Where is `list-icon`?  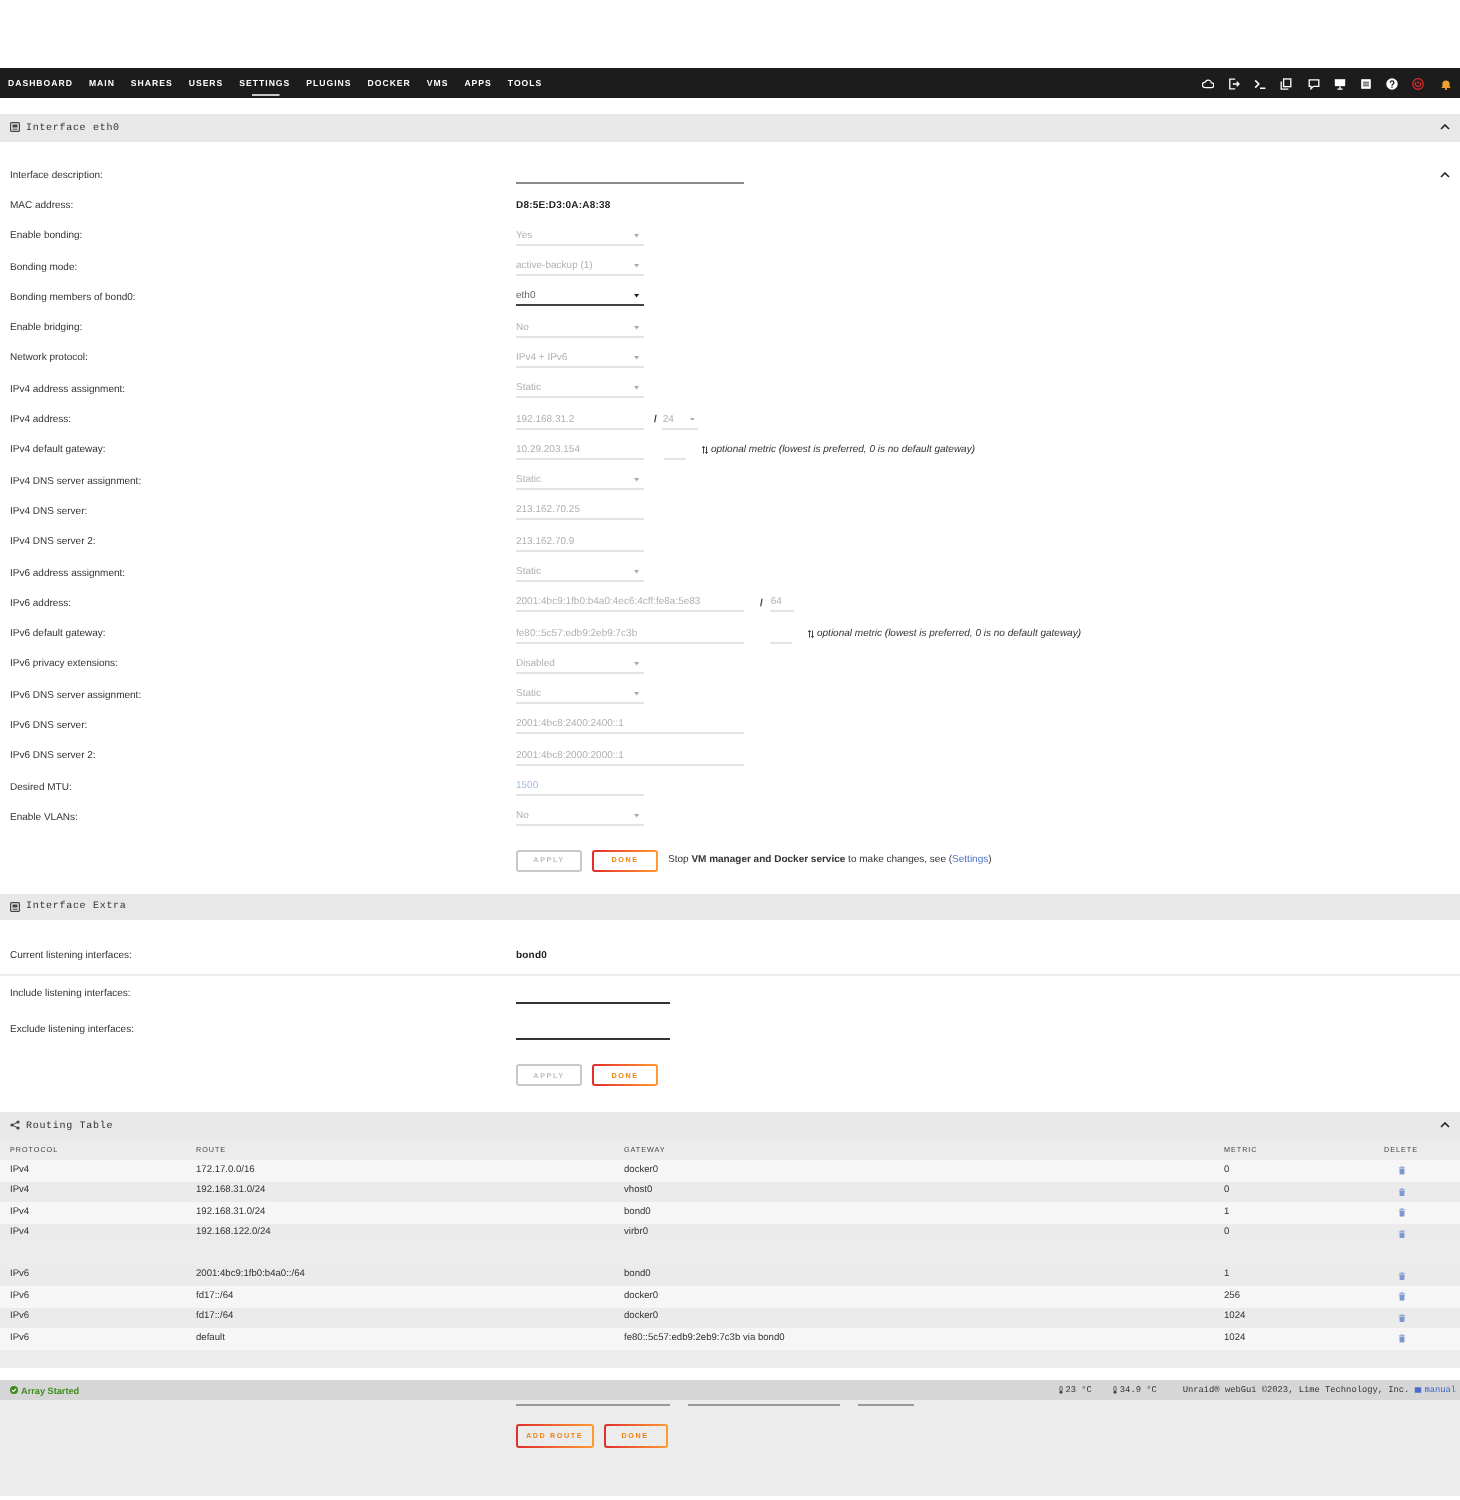
list-icon is located at coordinates (1365, 83).